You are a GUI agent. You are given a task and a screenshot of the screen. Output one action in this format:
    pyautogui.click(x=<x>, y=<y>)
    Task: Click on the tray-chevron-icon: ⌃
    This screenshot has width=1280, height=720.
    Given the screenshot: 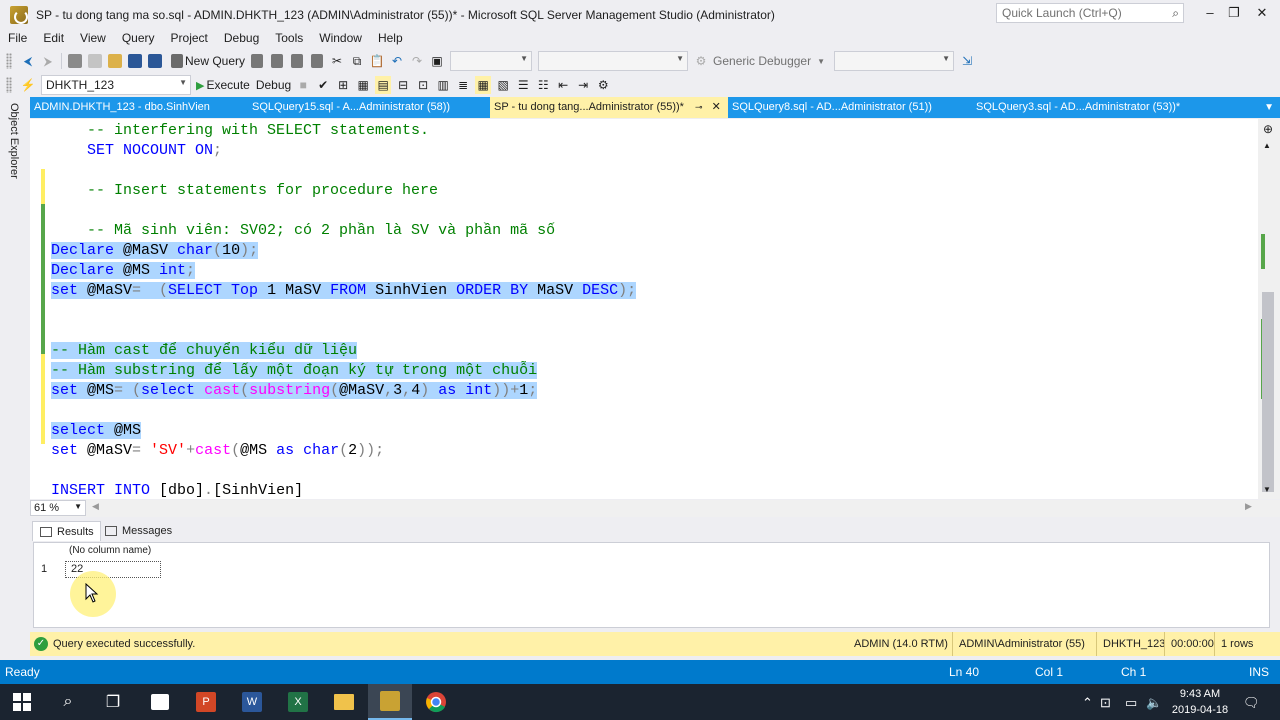 What is the action you would take?
    pyautogui.click(x=1087, y=703)
    